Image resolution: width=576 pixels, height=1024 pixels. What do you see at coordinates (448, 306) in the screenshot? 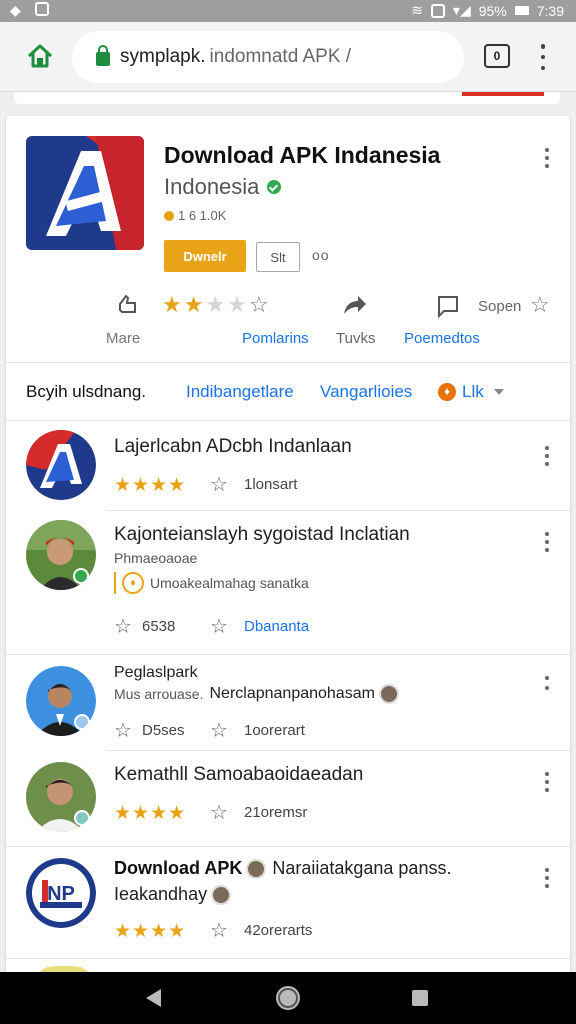
I see `comment-icon` at bounding box center [448, 306].